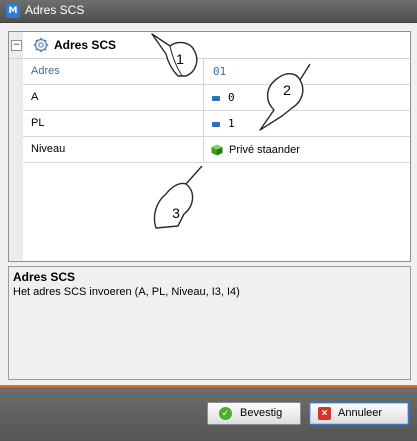 The width and height of the screenshot is (417, 441). I want to click on property-name: A, so click(113, 97).